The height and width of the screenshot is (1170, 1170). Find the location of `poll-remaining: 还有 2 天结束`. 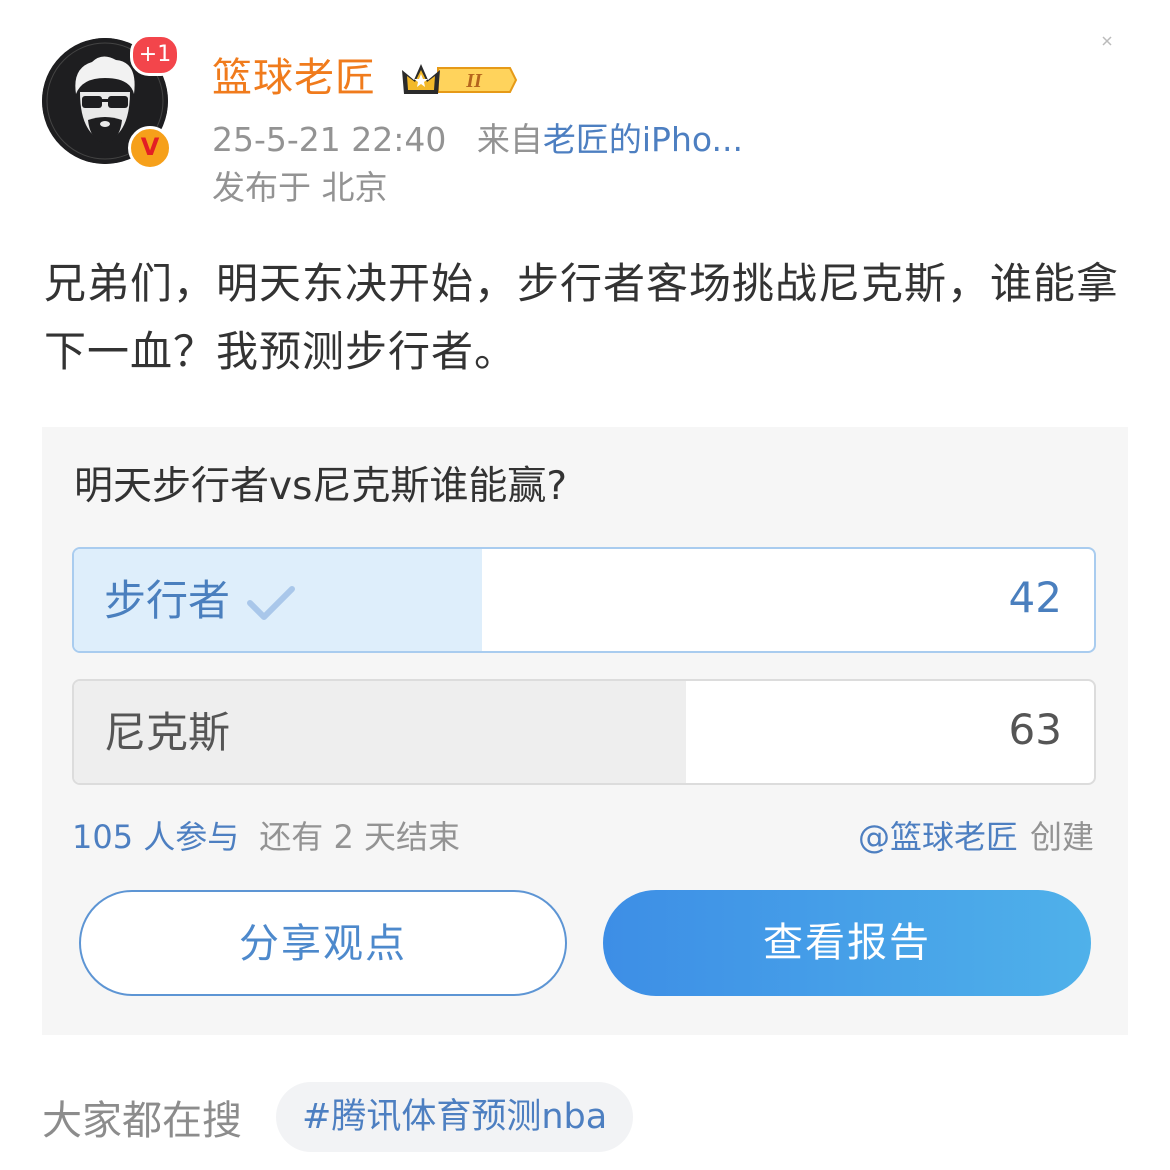

poll-remaining: 还有 2 天结束 is located at coordinates (359, 837).